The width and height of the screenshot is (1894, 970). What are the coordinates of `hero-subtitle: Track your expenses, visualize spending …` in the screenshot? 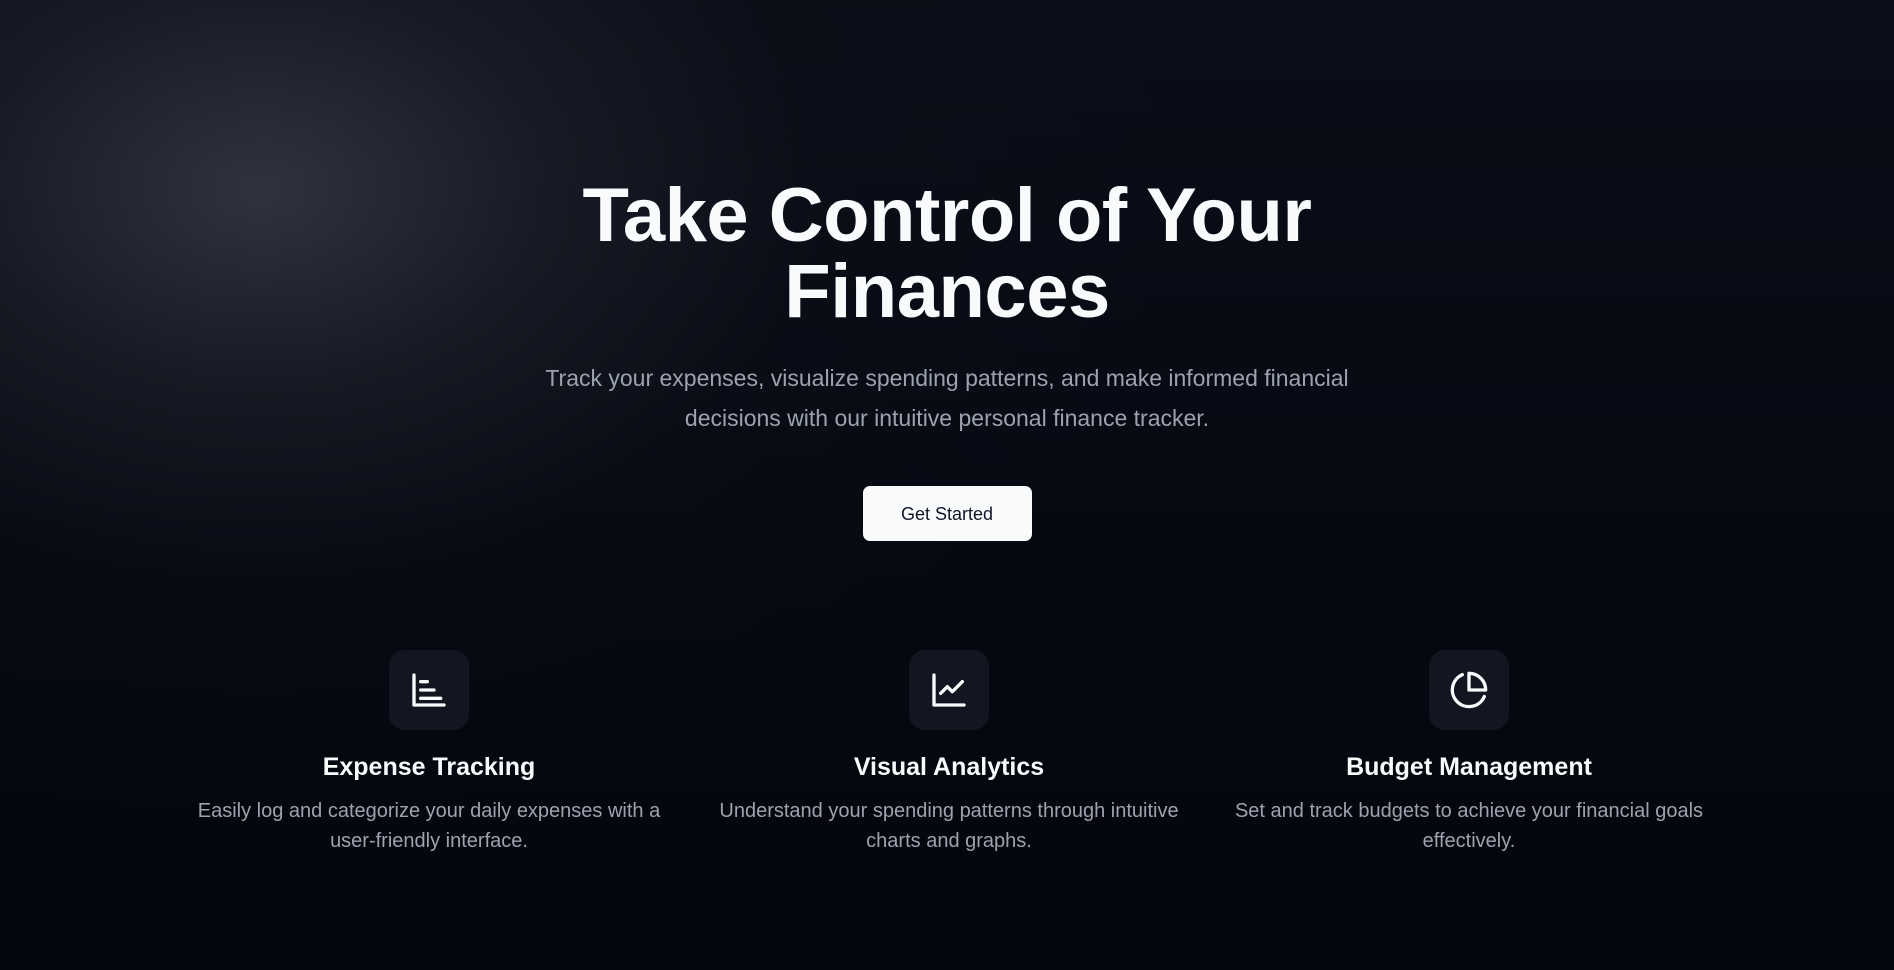 It's located at (947, 398).